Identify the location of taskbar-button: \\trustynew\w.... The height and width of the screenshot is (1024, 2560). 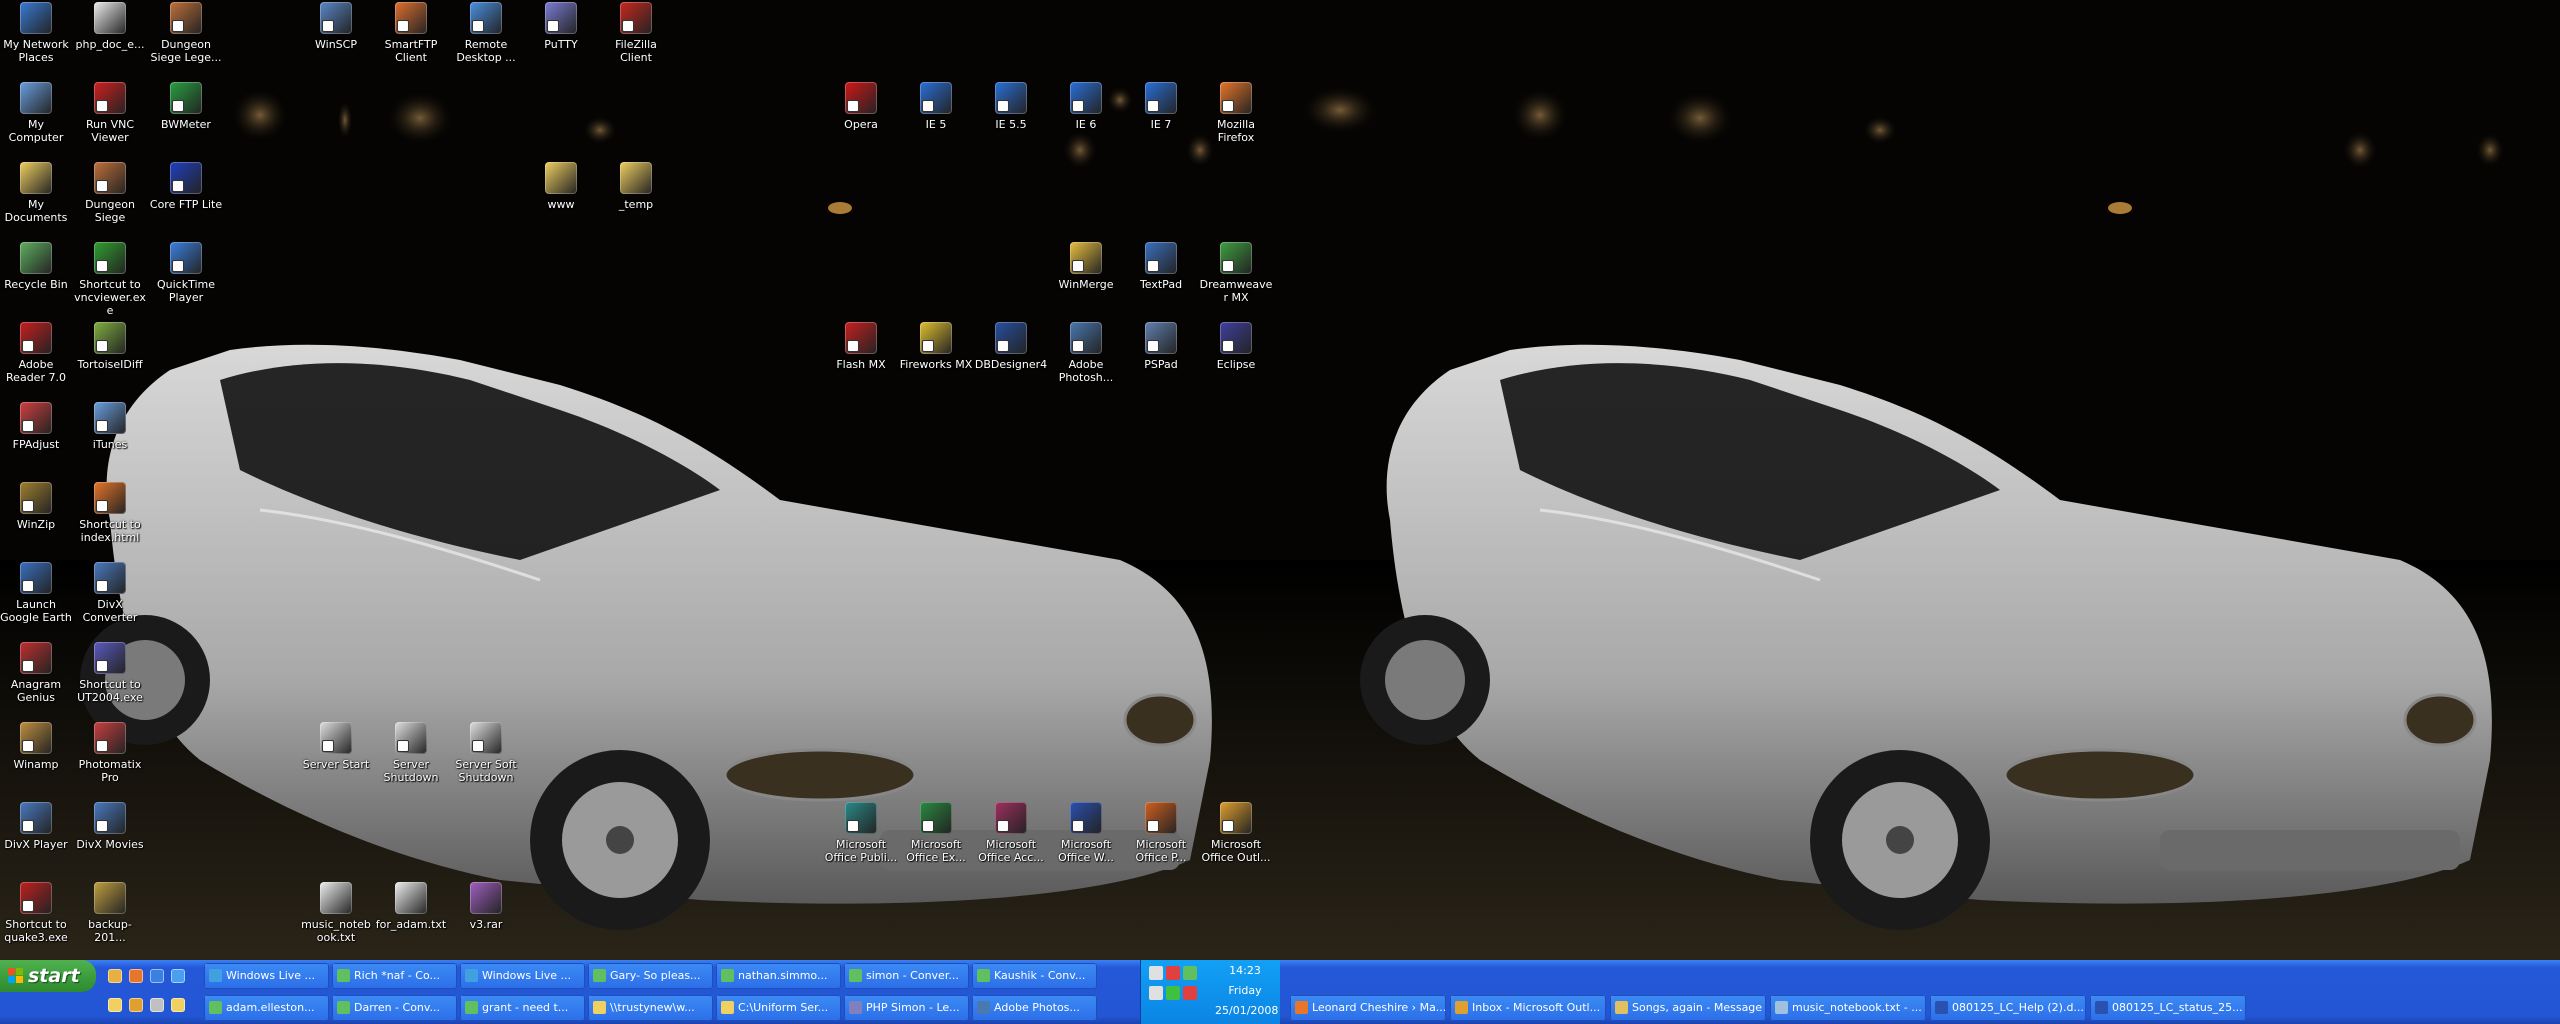
(650, 1008).